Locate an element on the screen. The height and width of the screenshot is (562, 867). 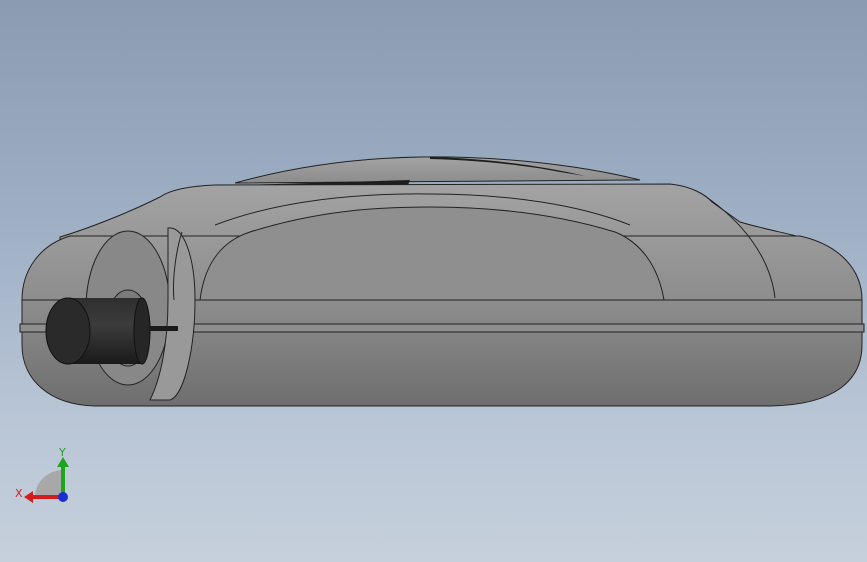
connector-pin is located at coordinates (164, 328).